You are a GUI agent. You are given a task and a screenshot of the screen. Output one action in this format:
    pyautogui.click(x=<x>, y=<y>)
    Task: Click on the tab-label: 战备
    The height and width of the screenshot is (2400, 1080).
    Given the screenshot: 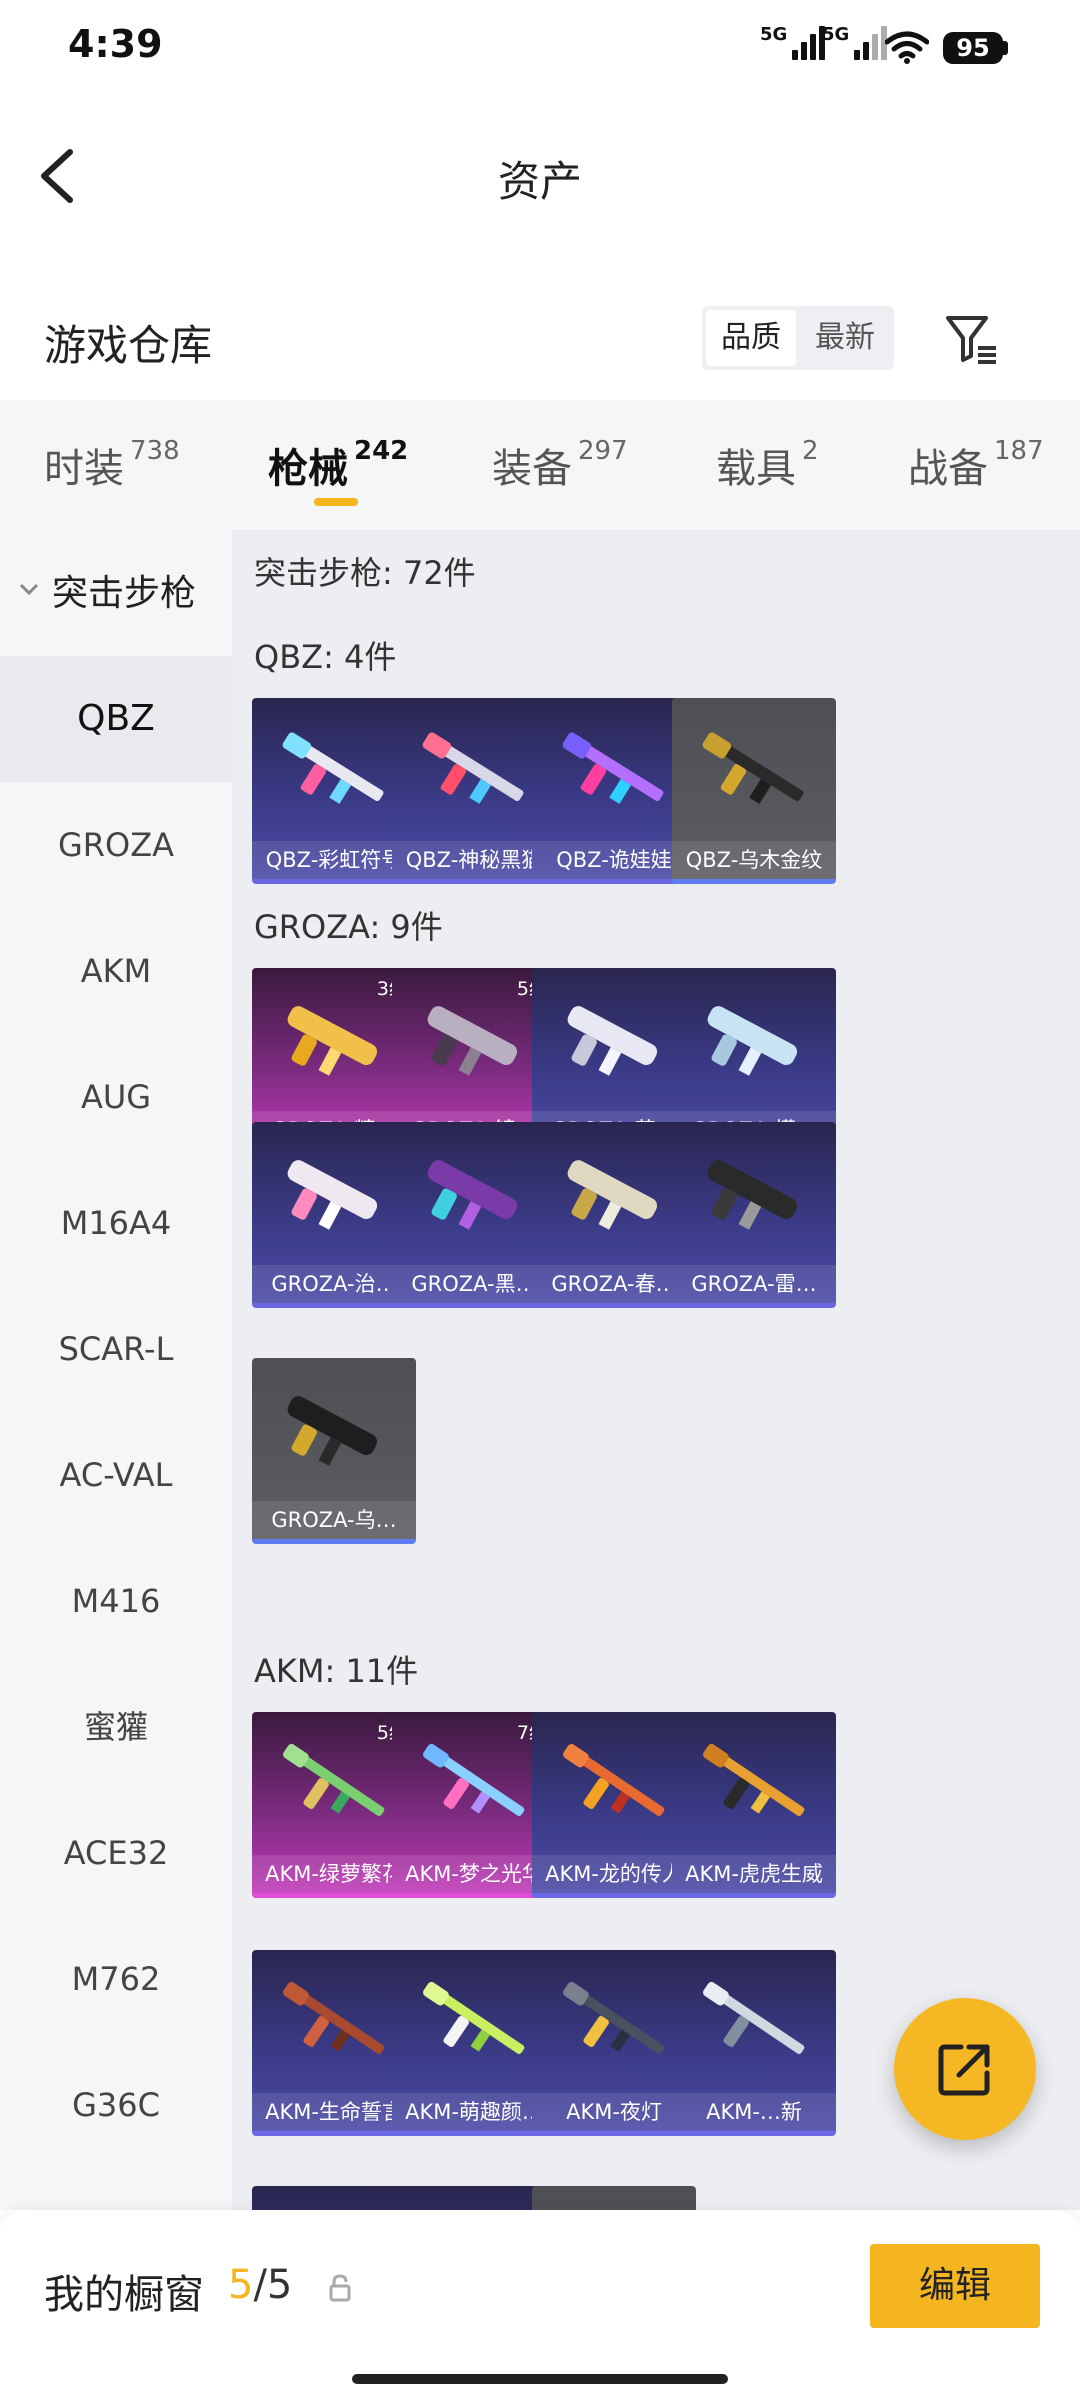 What is the action you would take?
    pyautogui.click(x=948, y=469)
    